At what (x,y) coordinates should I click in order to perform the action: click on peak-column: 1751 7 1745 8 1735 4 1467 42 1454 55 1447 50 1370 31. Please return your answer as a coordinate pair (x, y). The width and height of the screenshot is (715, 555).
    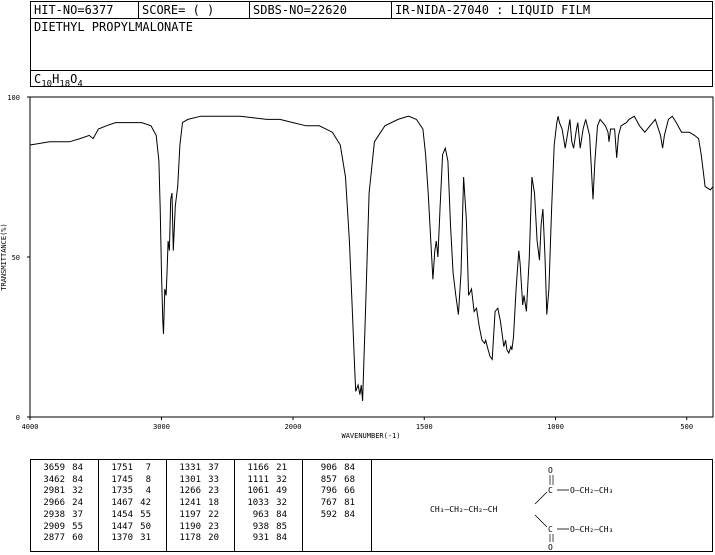
    Looking at the image, I should click on (133, 505).